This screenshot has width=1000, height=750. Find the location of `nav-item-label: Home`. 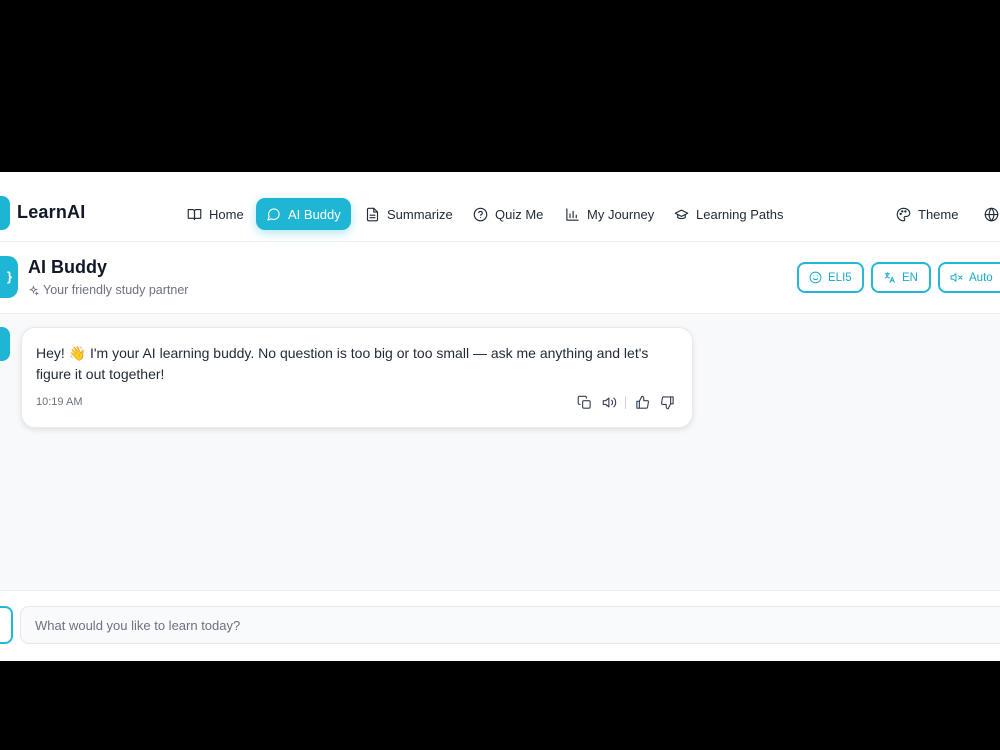

nav-item-label: Home is located at coordinates (226, 214).